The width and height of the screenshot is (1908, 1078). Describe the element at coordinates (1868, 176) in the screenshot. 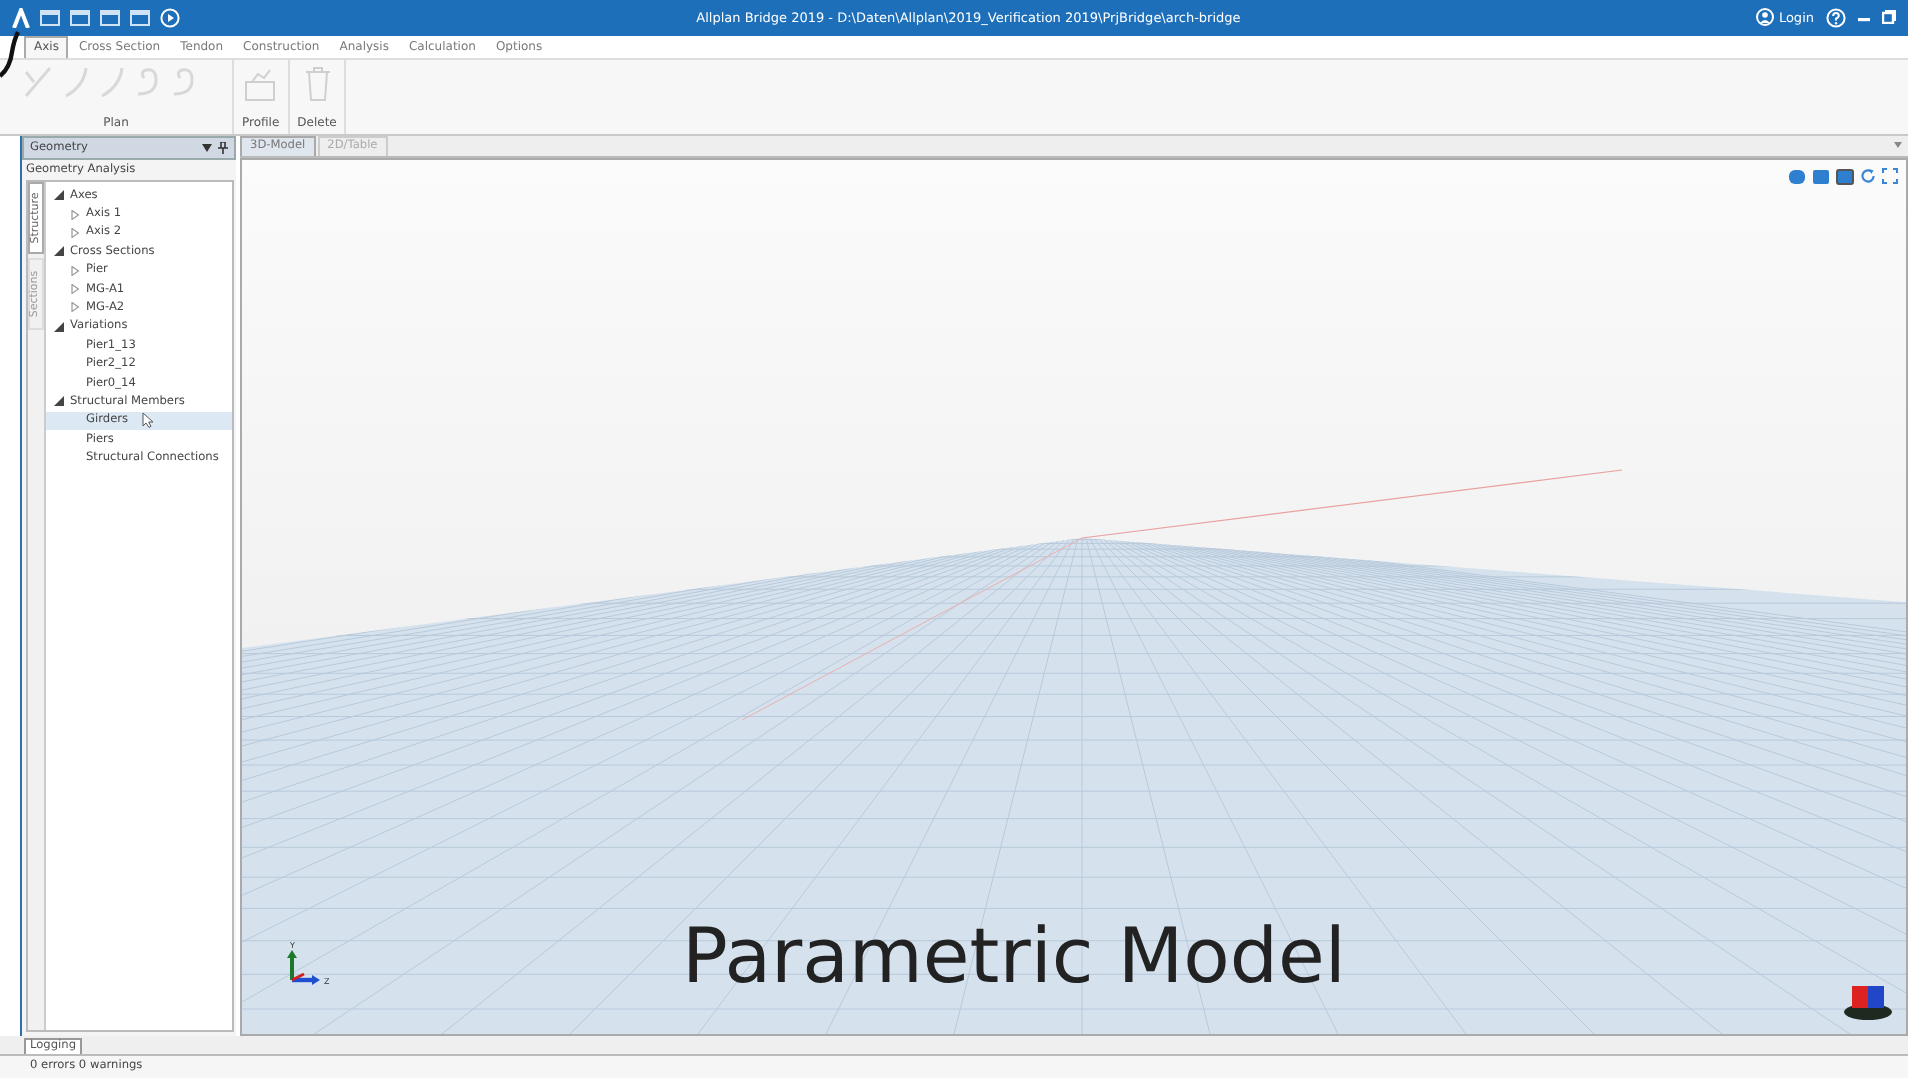

I see `rotate-icon` at that location.